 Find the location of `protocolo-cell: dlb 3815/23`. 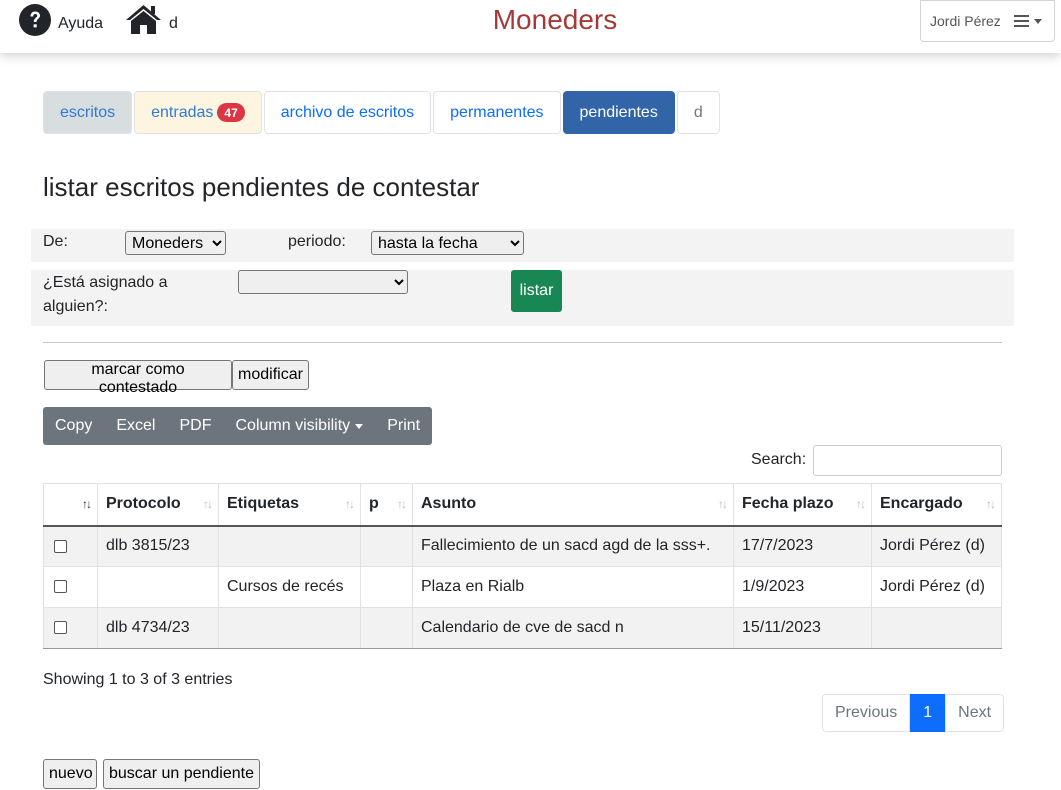

protocolo-cell: dlb 3815/23 is located at coordinates (158, 546).